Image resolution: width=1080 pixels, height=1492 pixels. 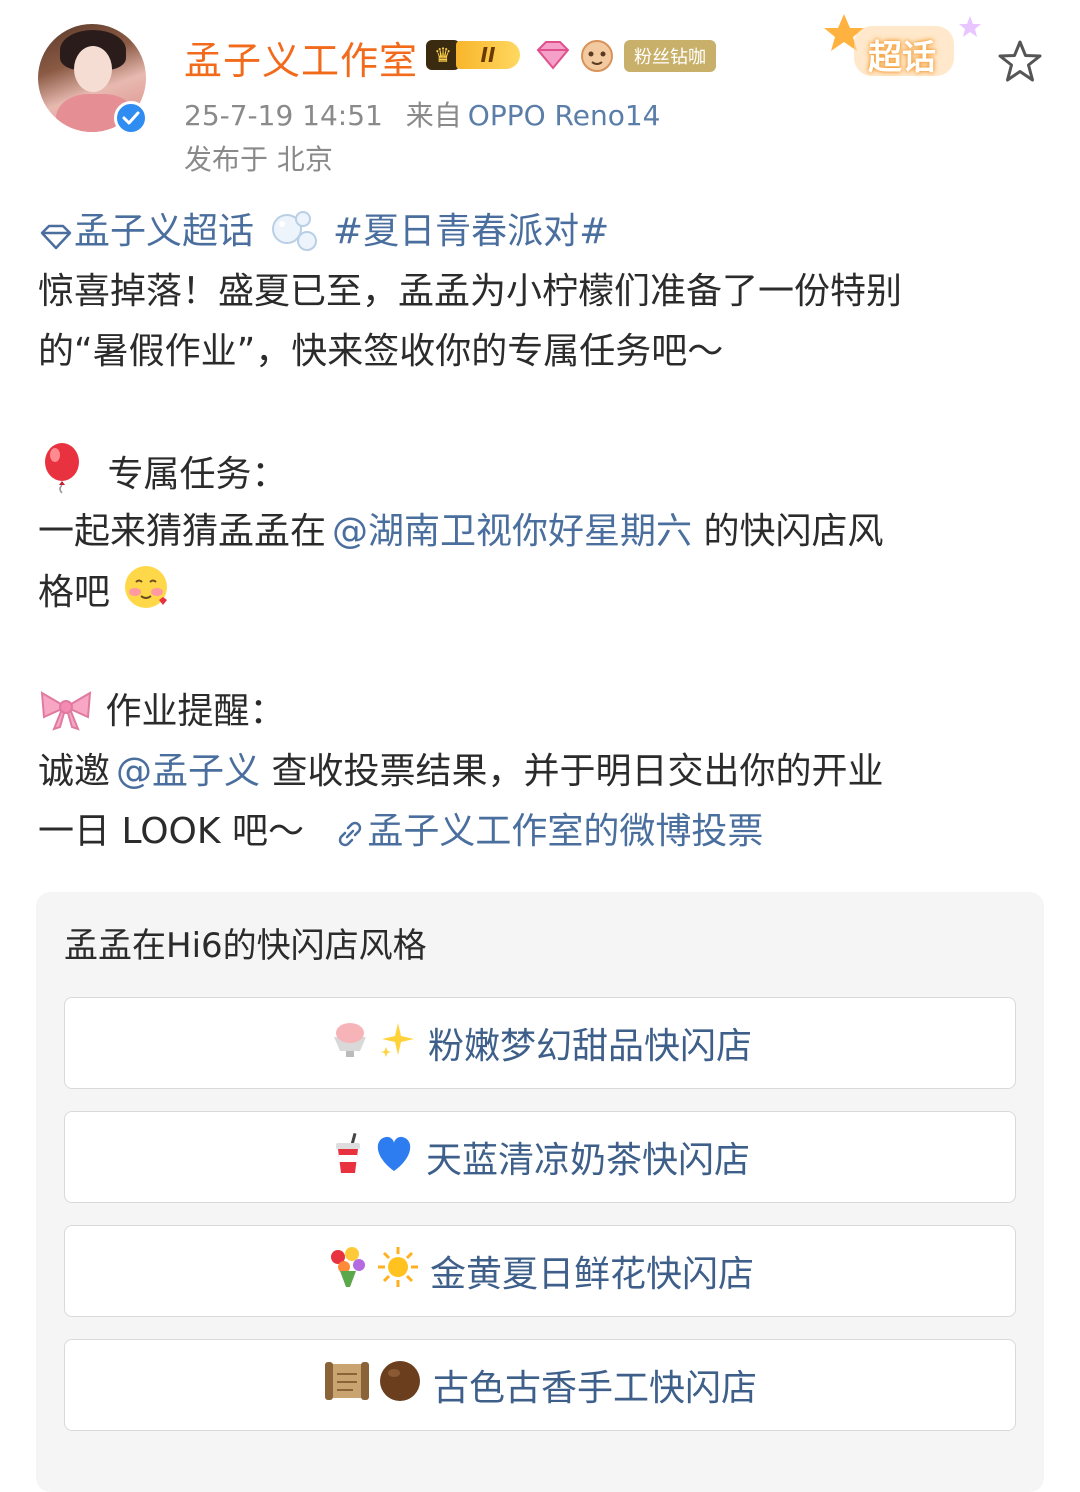 I want to click on post-line-2: 的“暑假作业”，快来签收你的专属任务吧～, so click(x=381, y=351).